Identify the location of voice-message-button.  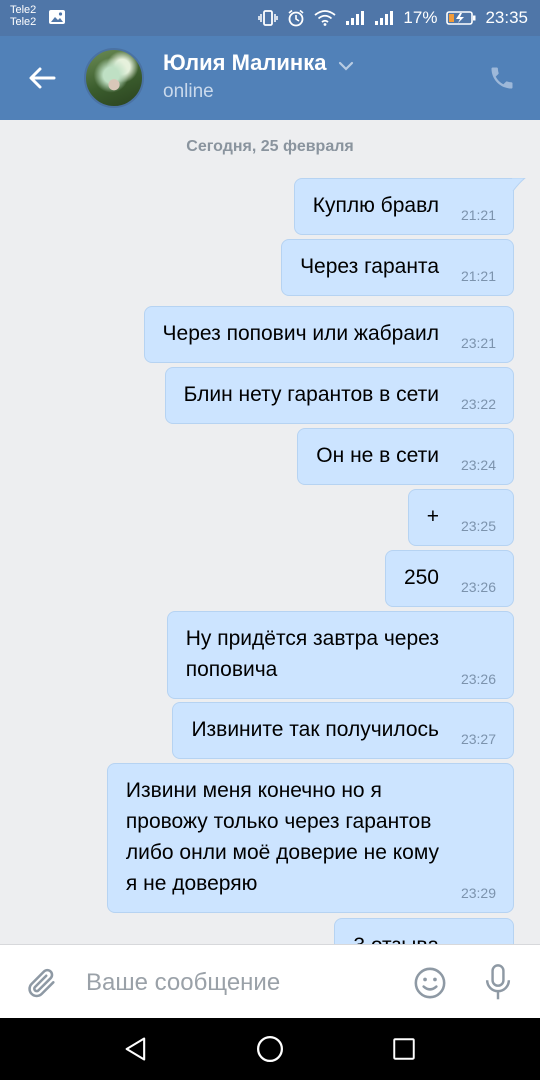
(498, 983).